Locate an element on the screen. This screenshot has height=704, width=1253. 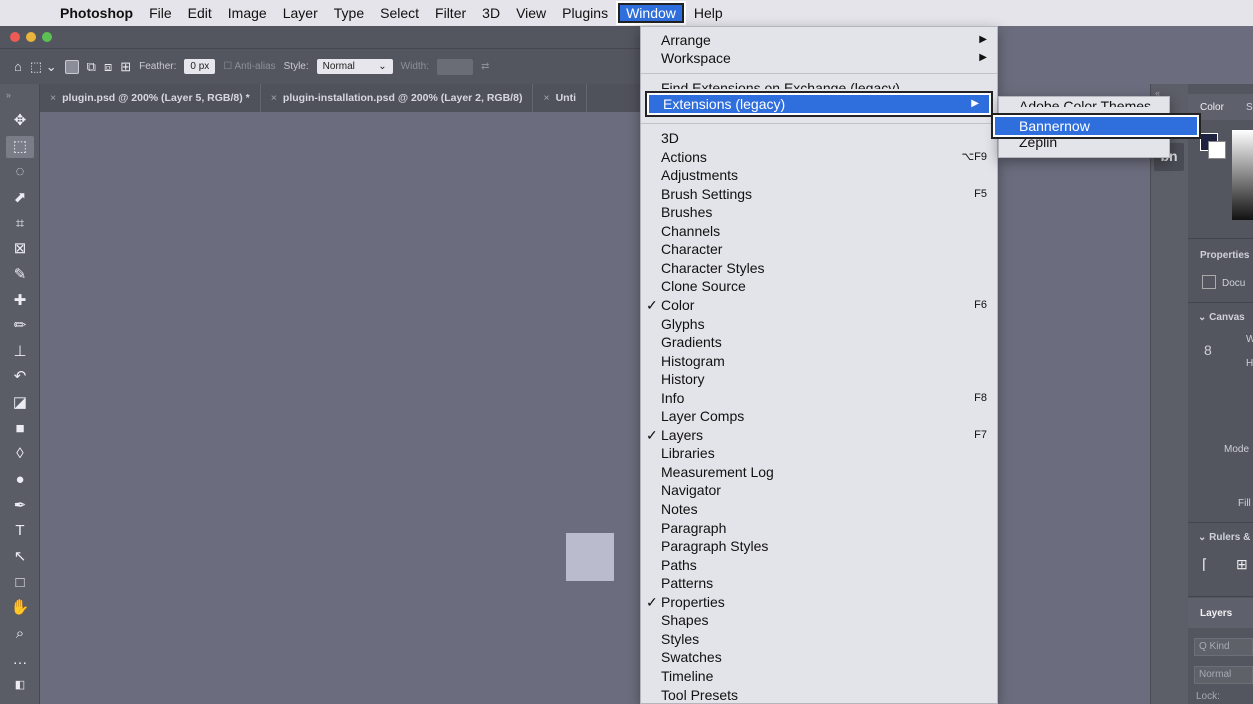
menu-item-brush-settings: Brush Settings F5 is located at coordinates (819, 194).